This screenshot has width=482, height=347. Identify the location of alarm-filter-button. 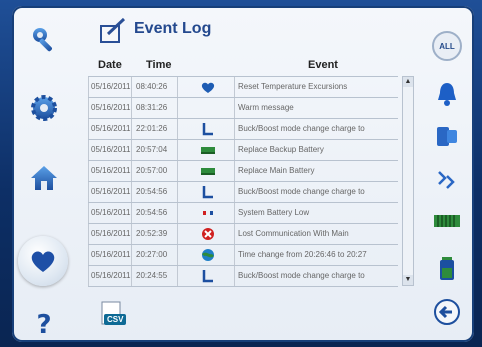
(447, 94).